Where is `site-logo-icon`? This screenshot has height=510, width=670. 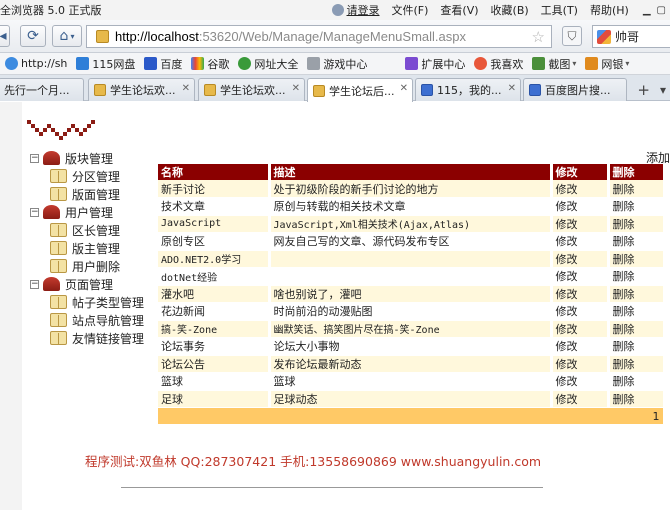
site-logo-icon is located at coordinates (61, 130).